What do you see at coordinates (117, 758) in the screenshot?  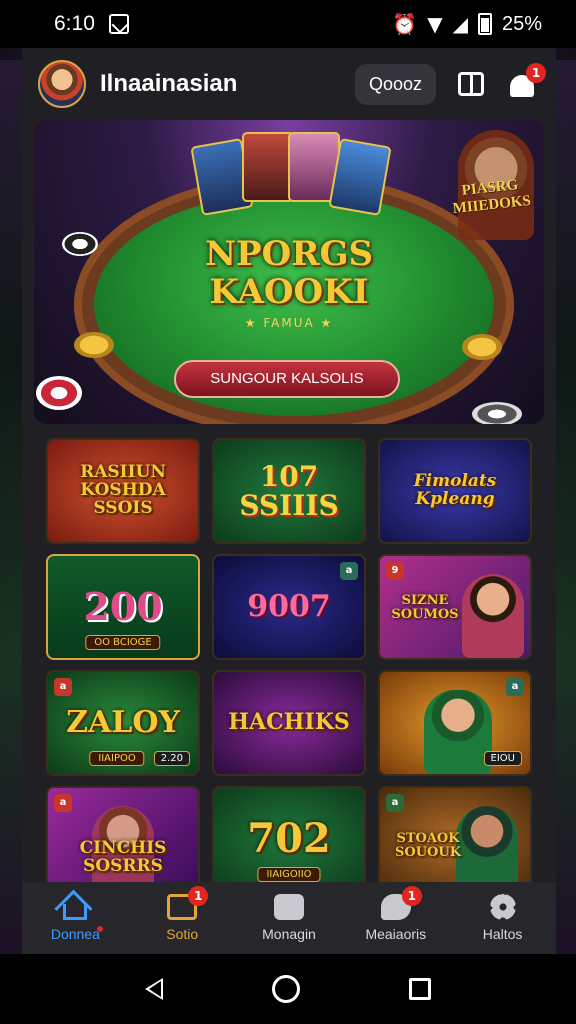 I see `game-plate: IIAIPOO` at bounding box center [117, 758].